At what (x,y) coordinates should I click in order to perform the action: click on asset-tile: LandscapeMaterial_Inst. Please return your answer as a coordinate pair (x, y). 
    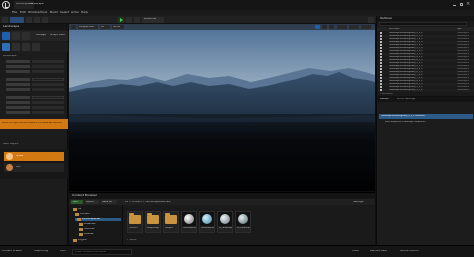
    Looking at the image, I should click on (207, 222).